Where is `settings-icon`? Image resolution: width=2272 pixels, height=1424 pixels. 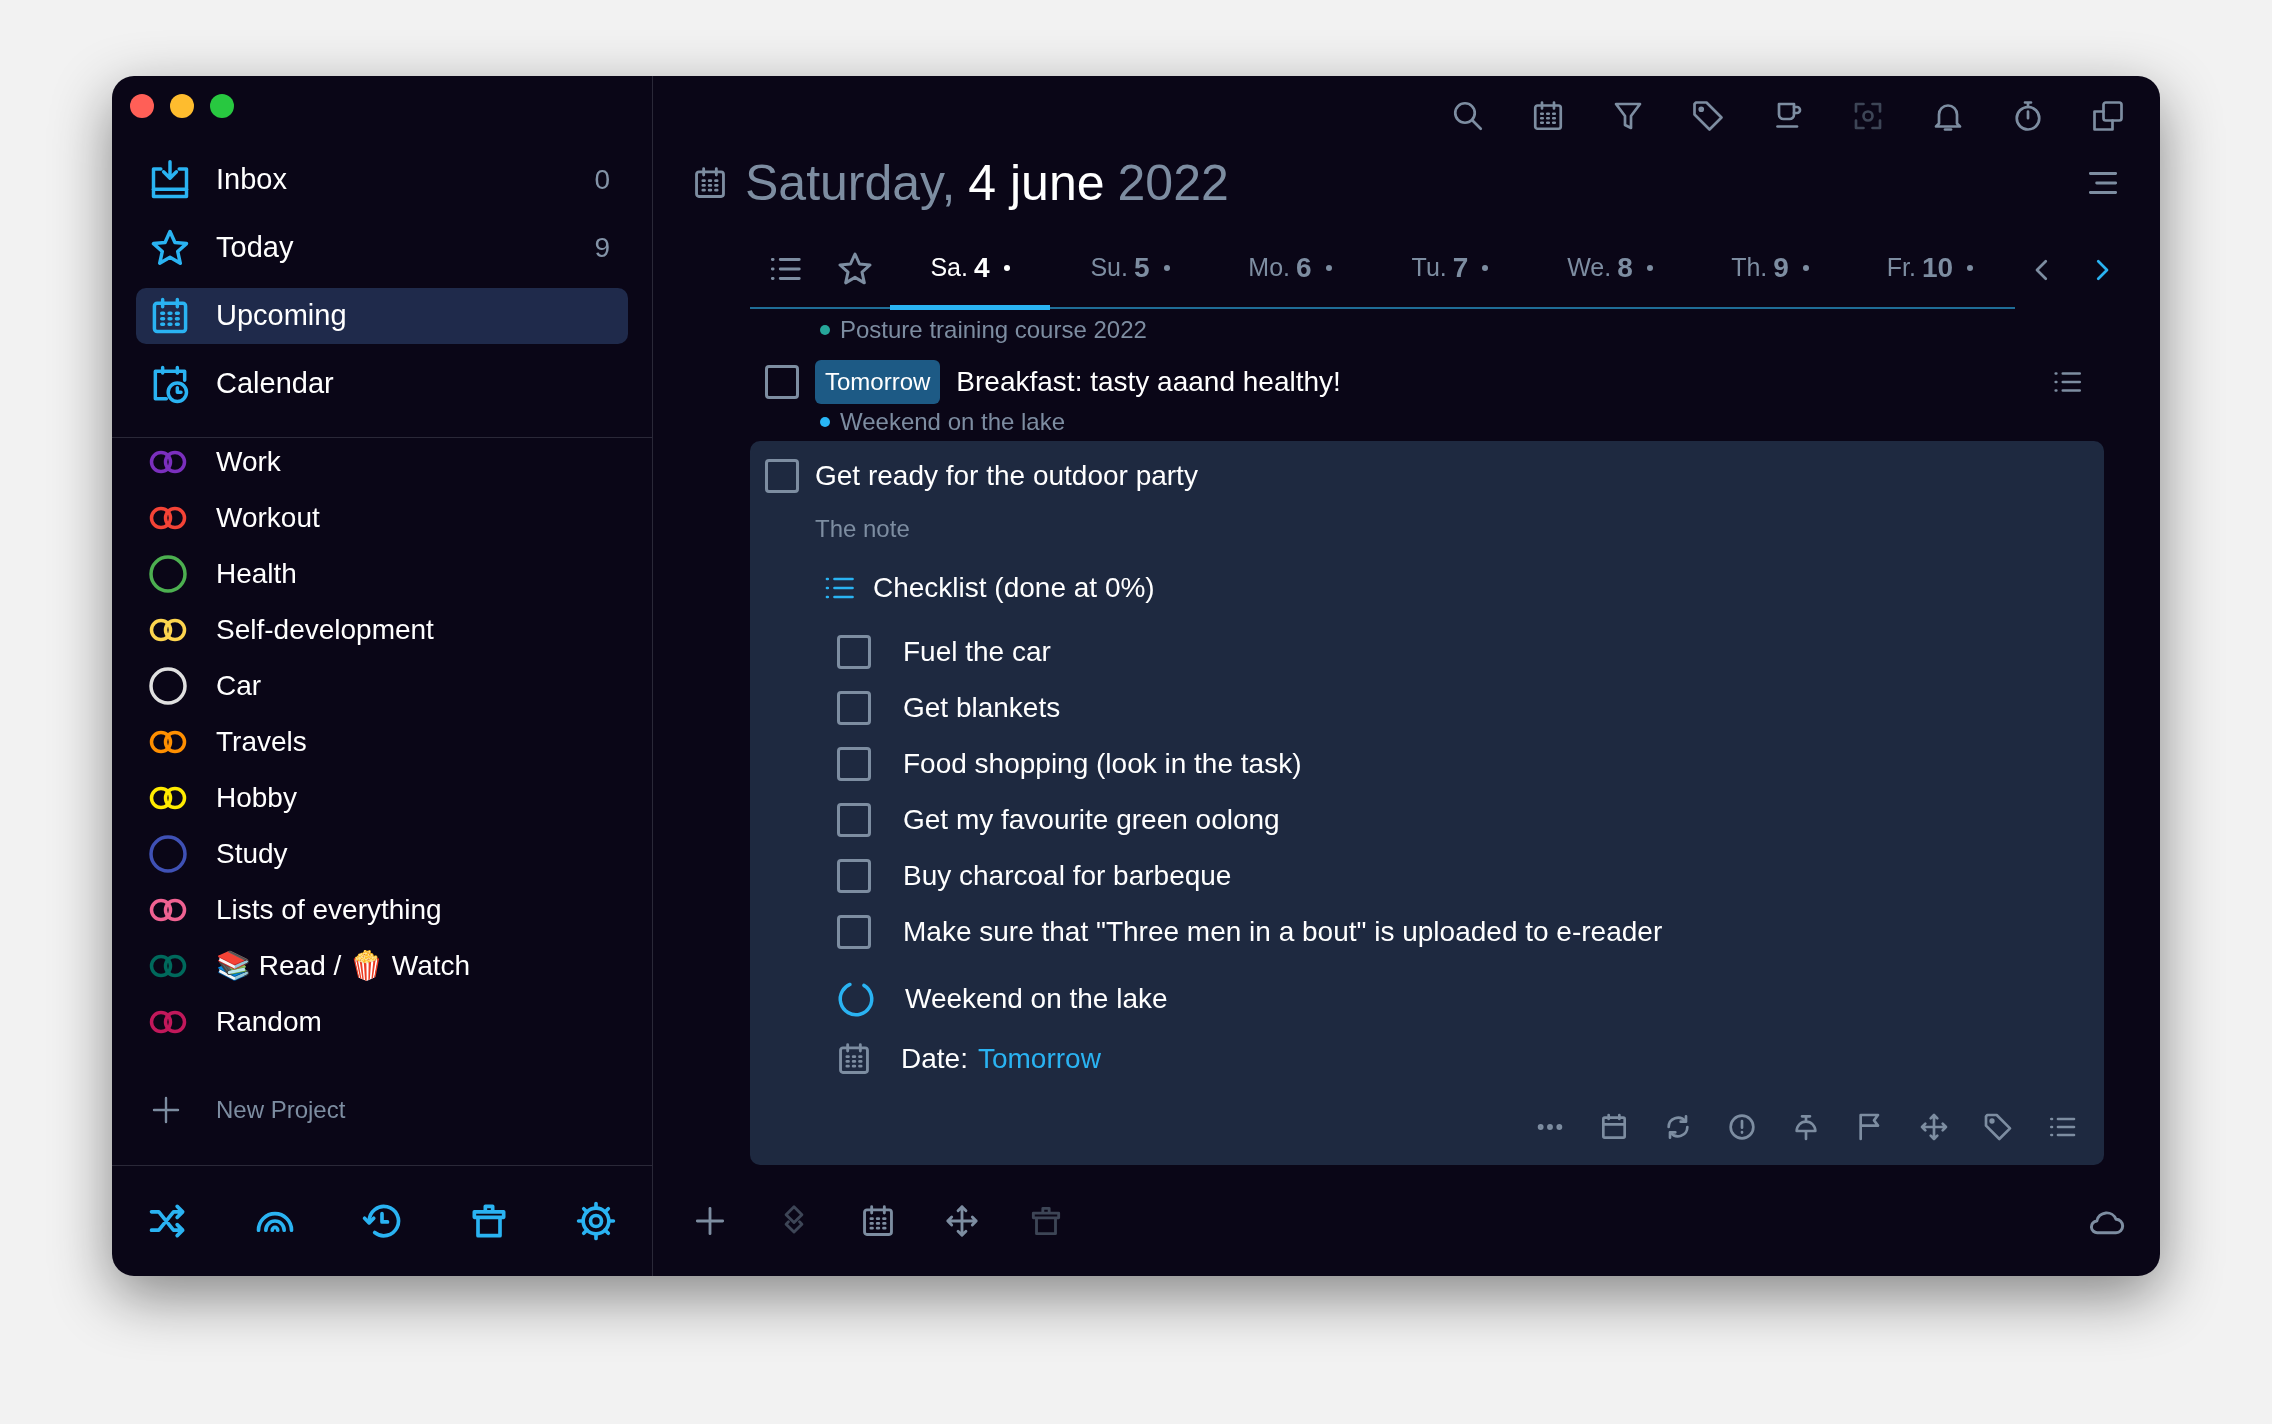
settings-icon is located at coordinates (596, 1221).